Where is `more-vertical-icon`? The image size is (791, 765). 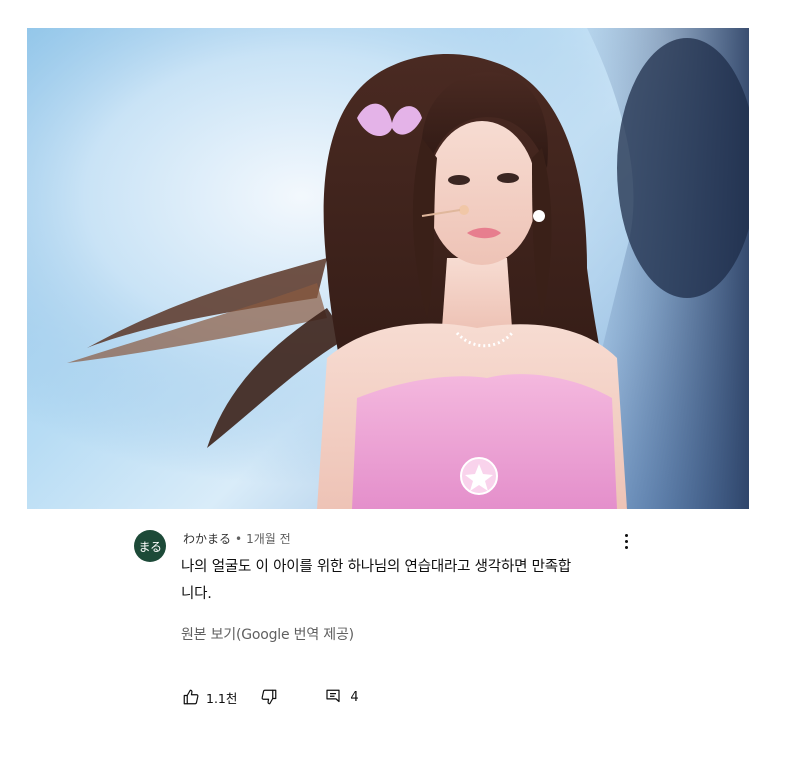
more-vertical-icon is located at coordinates (626, 535).